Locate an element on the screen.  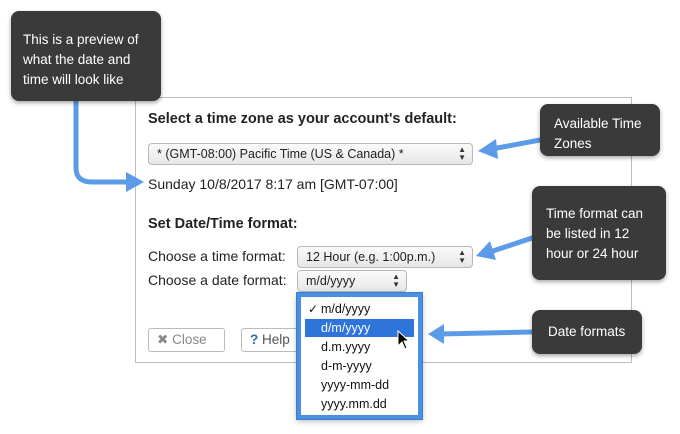
timezones-arrow is located at coordinates (516, 144).